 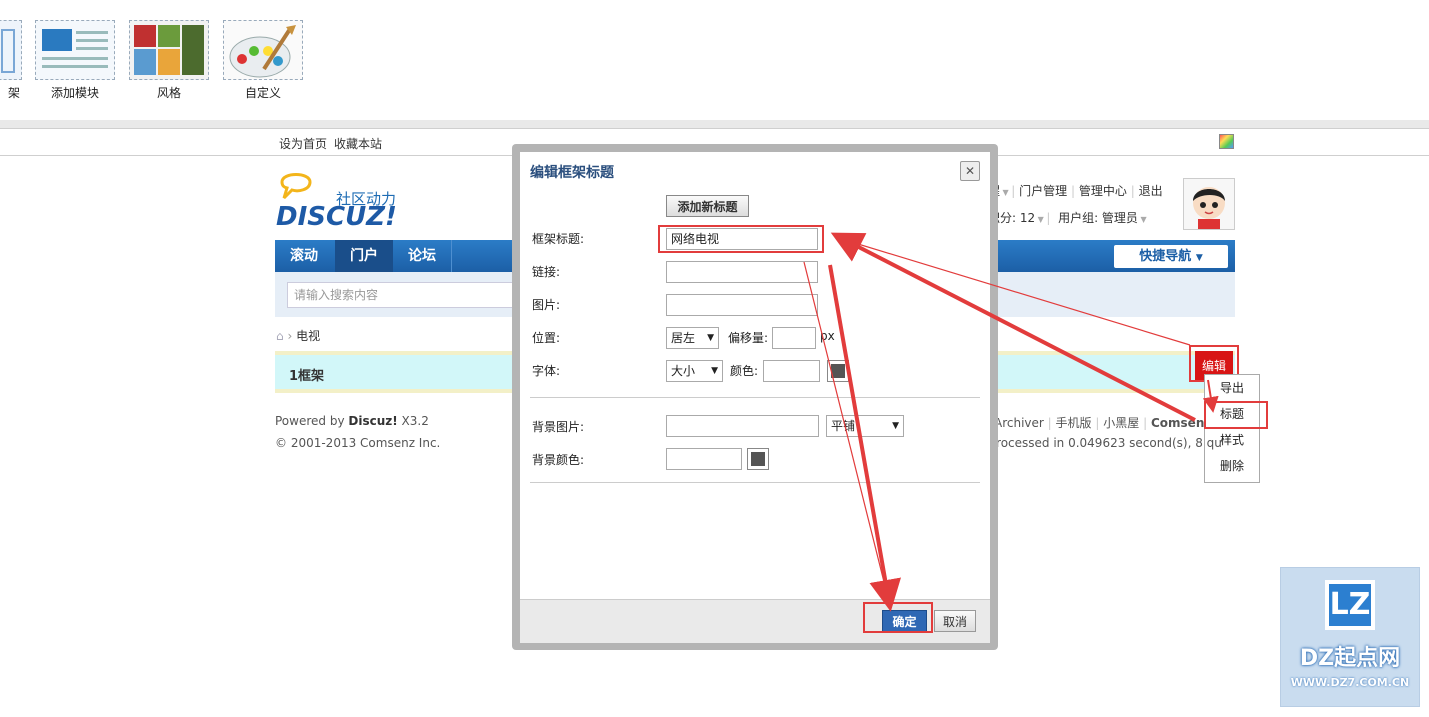 What do you see at coordinates (1350, 605) in the screenshot?
I see `watermark-logo: LZ` at bounding box center [1350, 605].